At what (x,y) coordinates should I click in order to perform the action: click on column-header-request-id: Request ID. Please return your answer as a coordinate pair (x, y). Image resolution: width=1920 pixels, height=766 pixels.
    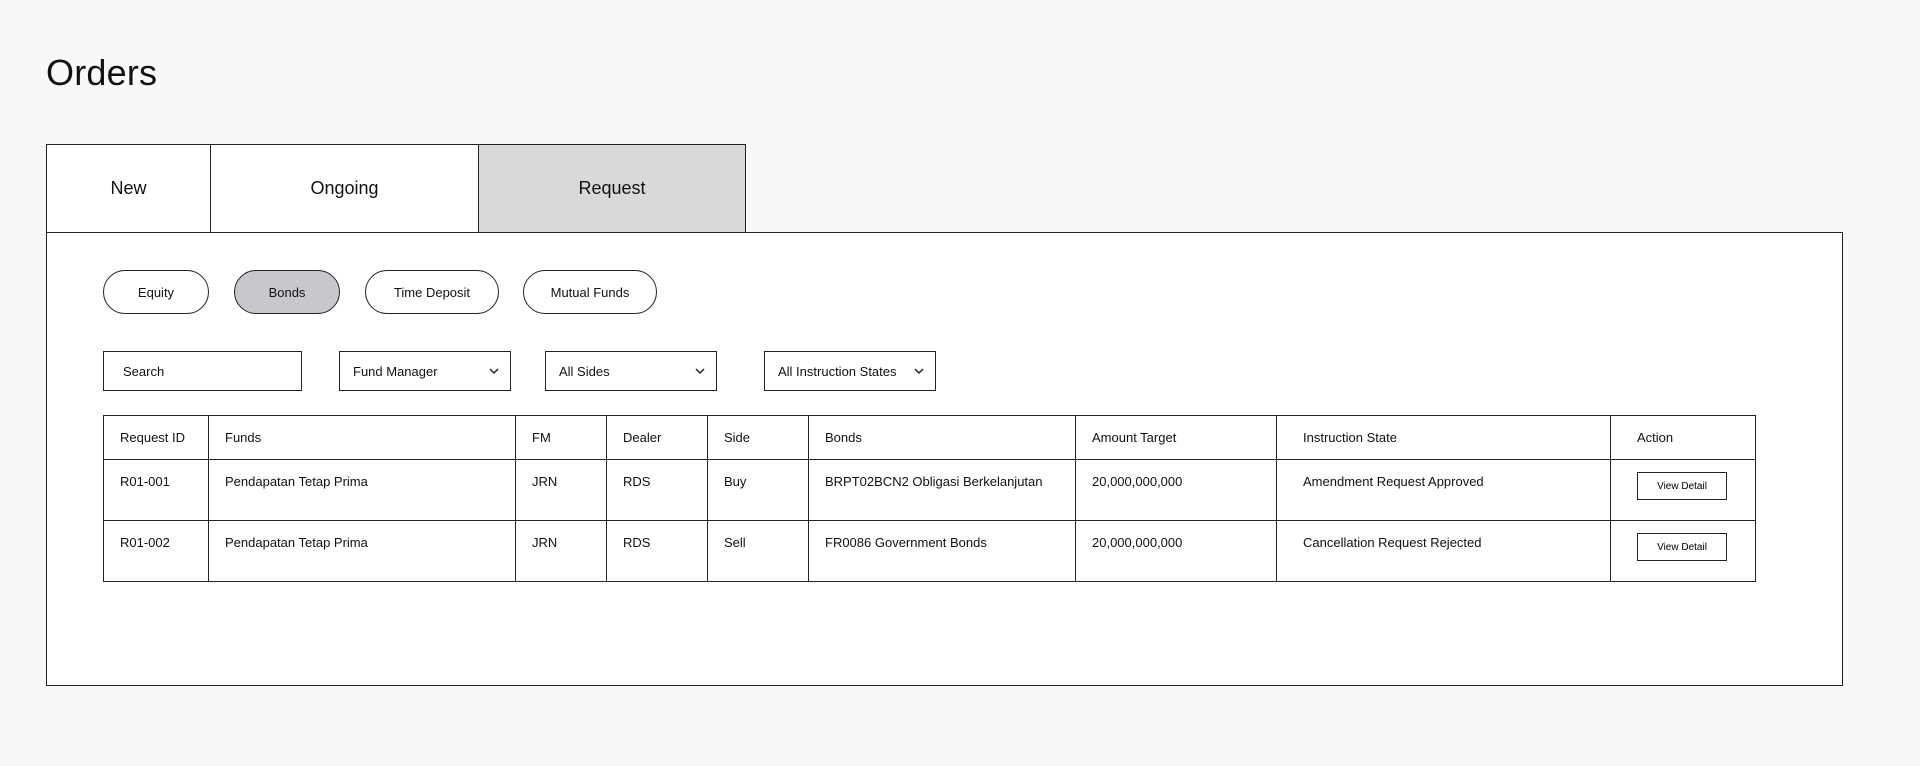
    Looking at the image, I should click on (156, 437).